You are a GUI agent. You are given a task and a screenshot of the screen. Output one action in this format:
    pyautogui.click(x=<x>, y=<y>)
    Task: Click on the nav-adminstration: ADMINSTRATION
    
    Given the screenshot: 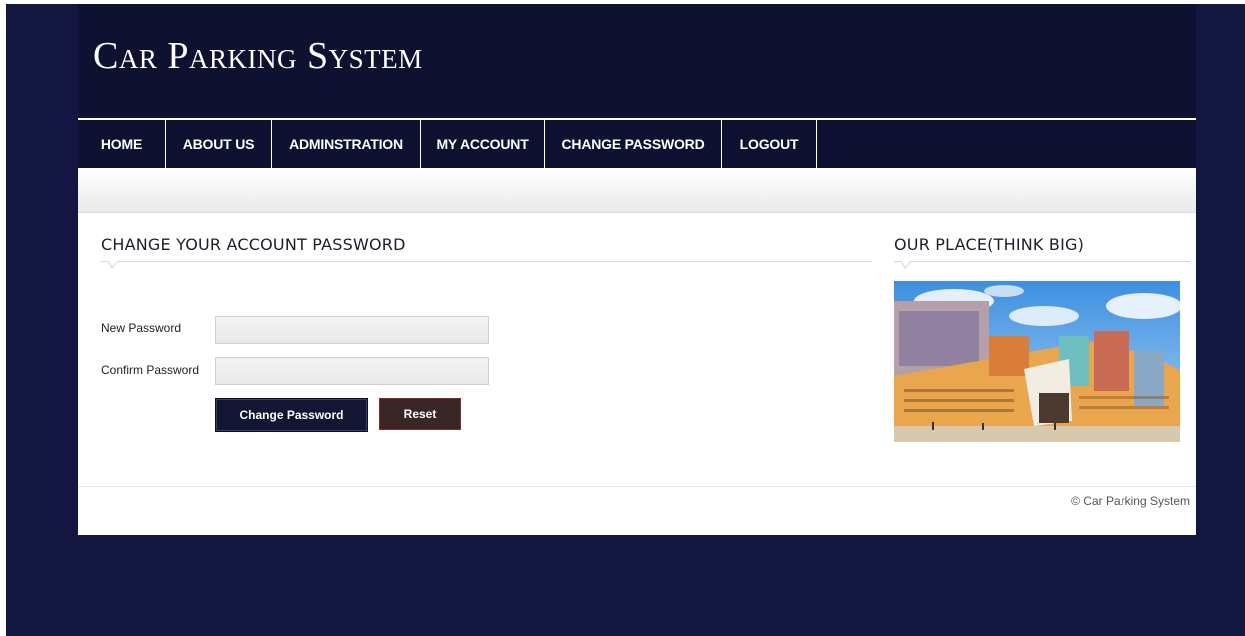 What is the action you would take?
    pyautogui.click(x=346, y=144)
    